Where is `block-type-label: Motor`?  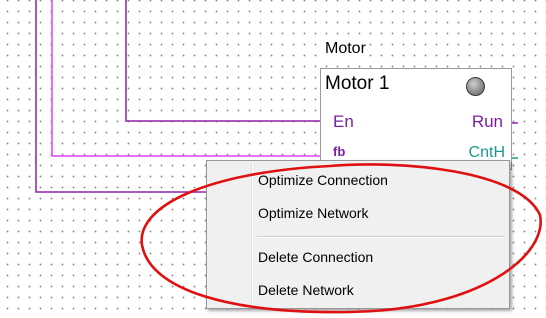
block-type-label: Motor is located at coordinates (345, 49).